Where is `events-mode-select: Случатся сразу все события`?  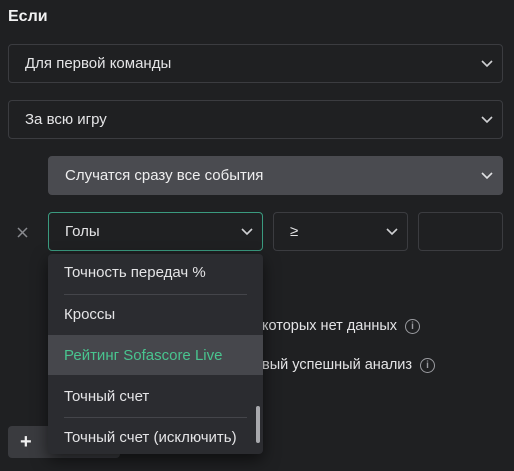
events-mode-select: Случатся сразу все события is located at coordinates (275, 175).